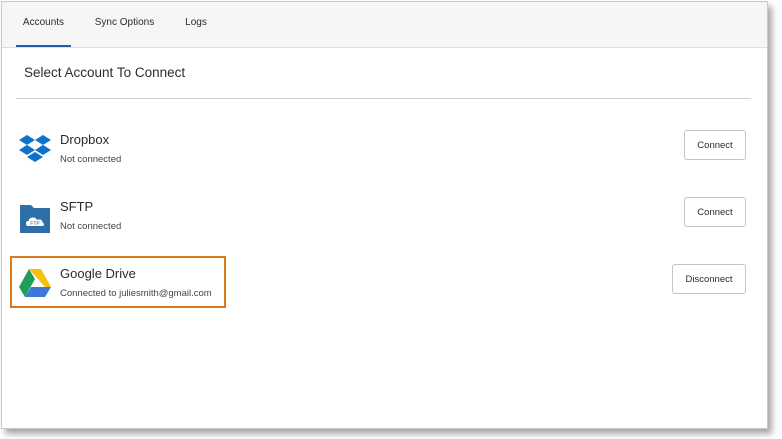  What do you see at coordinates (196, 24) in the screenshot?
I see `tab-logs: Logs` at bounding box center [196, 24].